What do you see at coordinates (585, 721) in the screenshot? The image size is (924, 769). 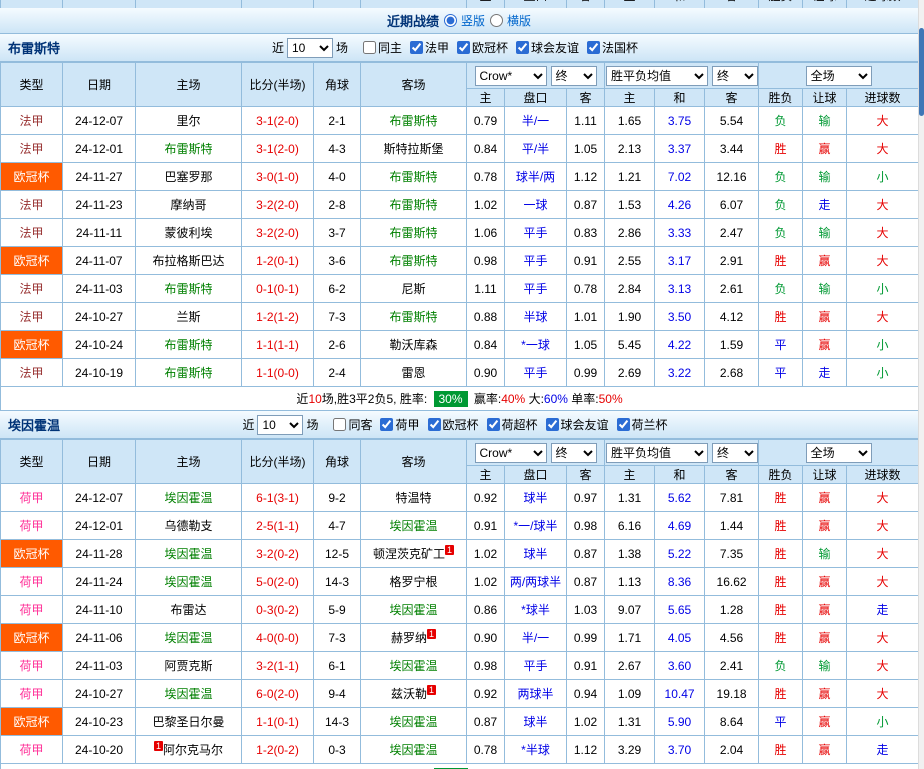 I see `odds-away: 1.02` at bounding box center [585, 721].